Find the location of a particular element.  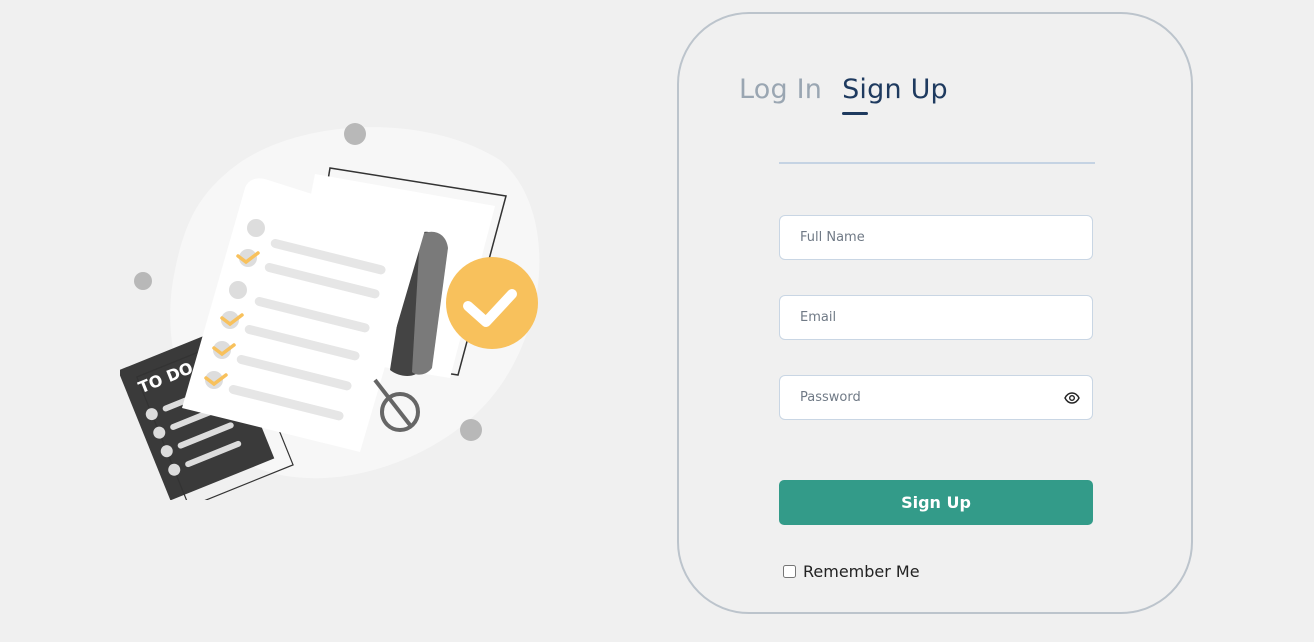

tab-login: Log In is located at coordinates (780, 92).